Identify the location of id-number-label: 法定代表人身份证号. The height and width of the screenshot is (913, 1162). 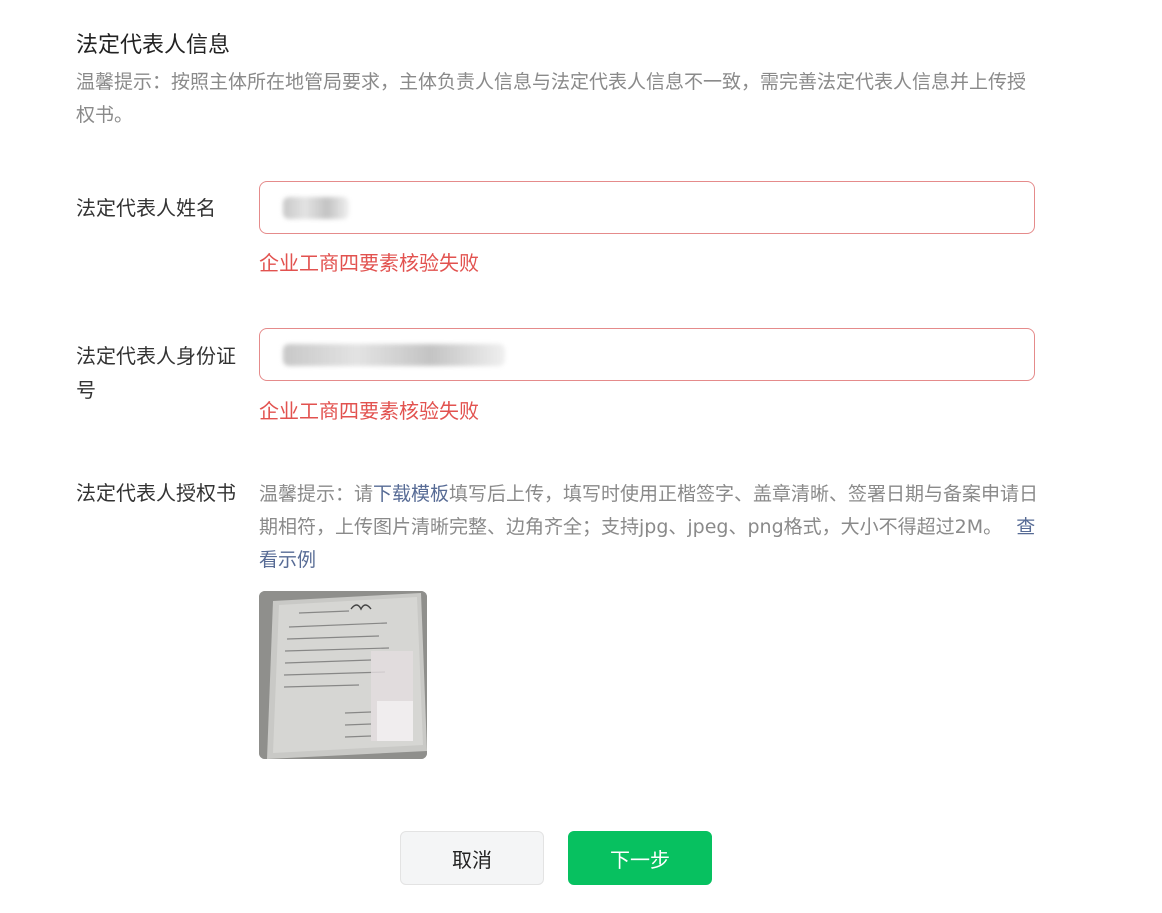
(156, 373).